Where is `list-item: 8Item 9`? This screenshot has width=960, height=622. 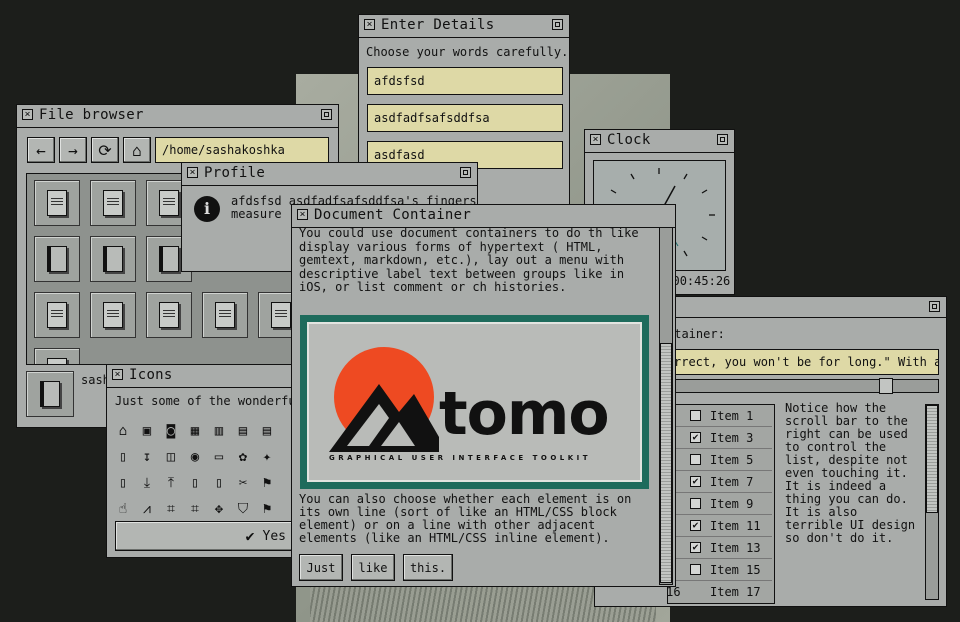 list-item: 8Item 9 is located at coordinates (720, 504).